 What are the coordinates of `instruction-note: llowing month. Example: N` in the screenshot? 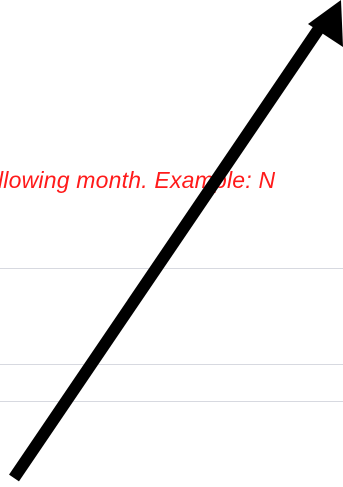 It's located at (138, 180).